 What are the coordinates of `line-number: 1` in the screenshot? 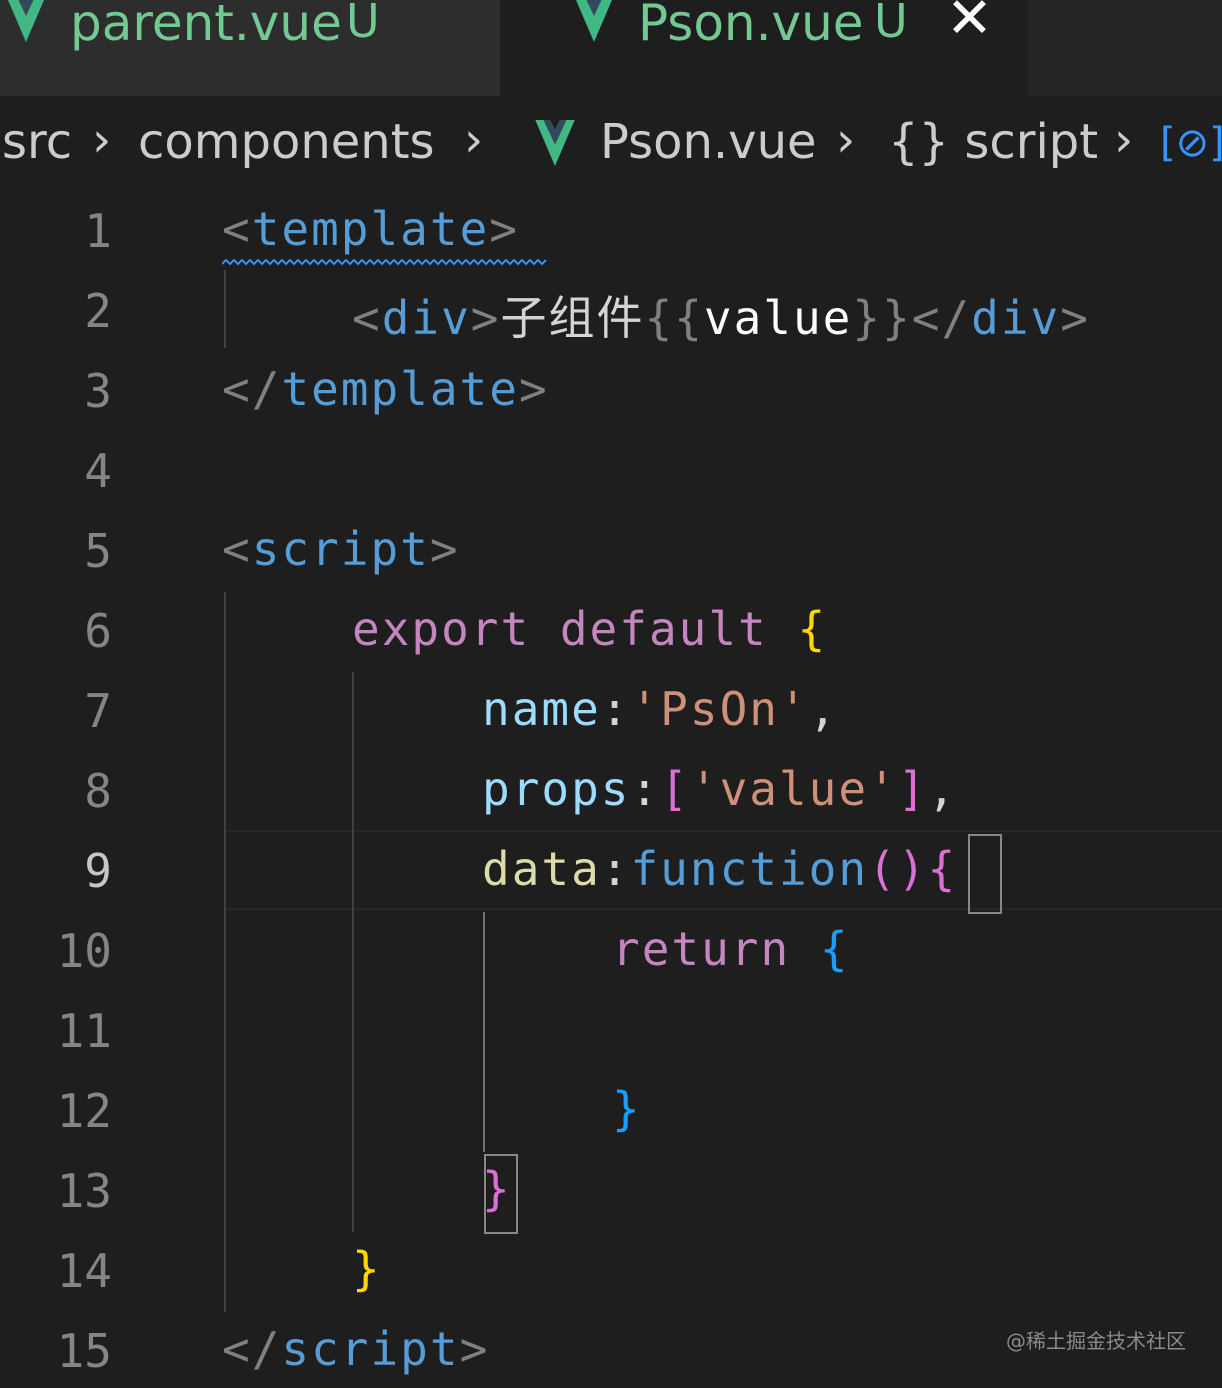 It's located at (98, 231).